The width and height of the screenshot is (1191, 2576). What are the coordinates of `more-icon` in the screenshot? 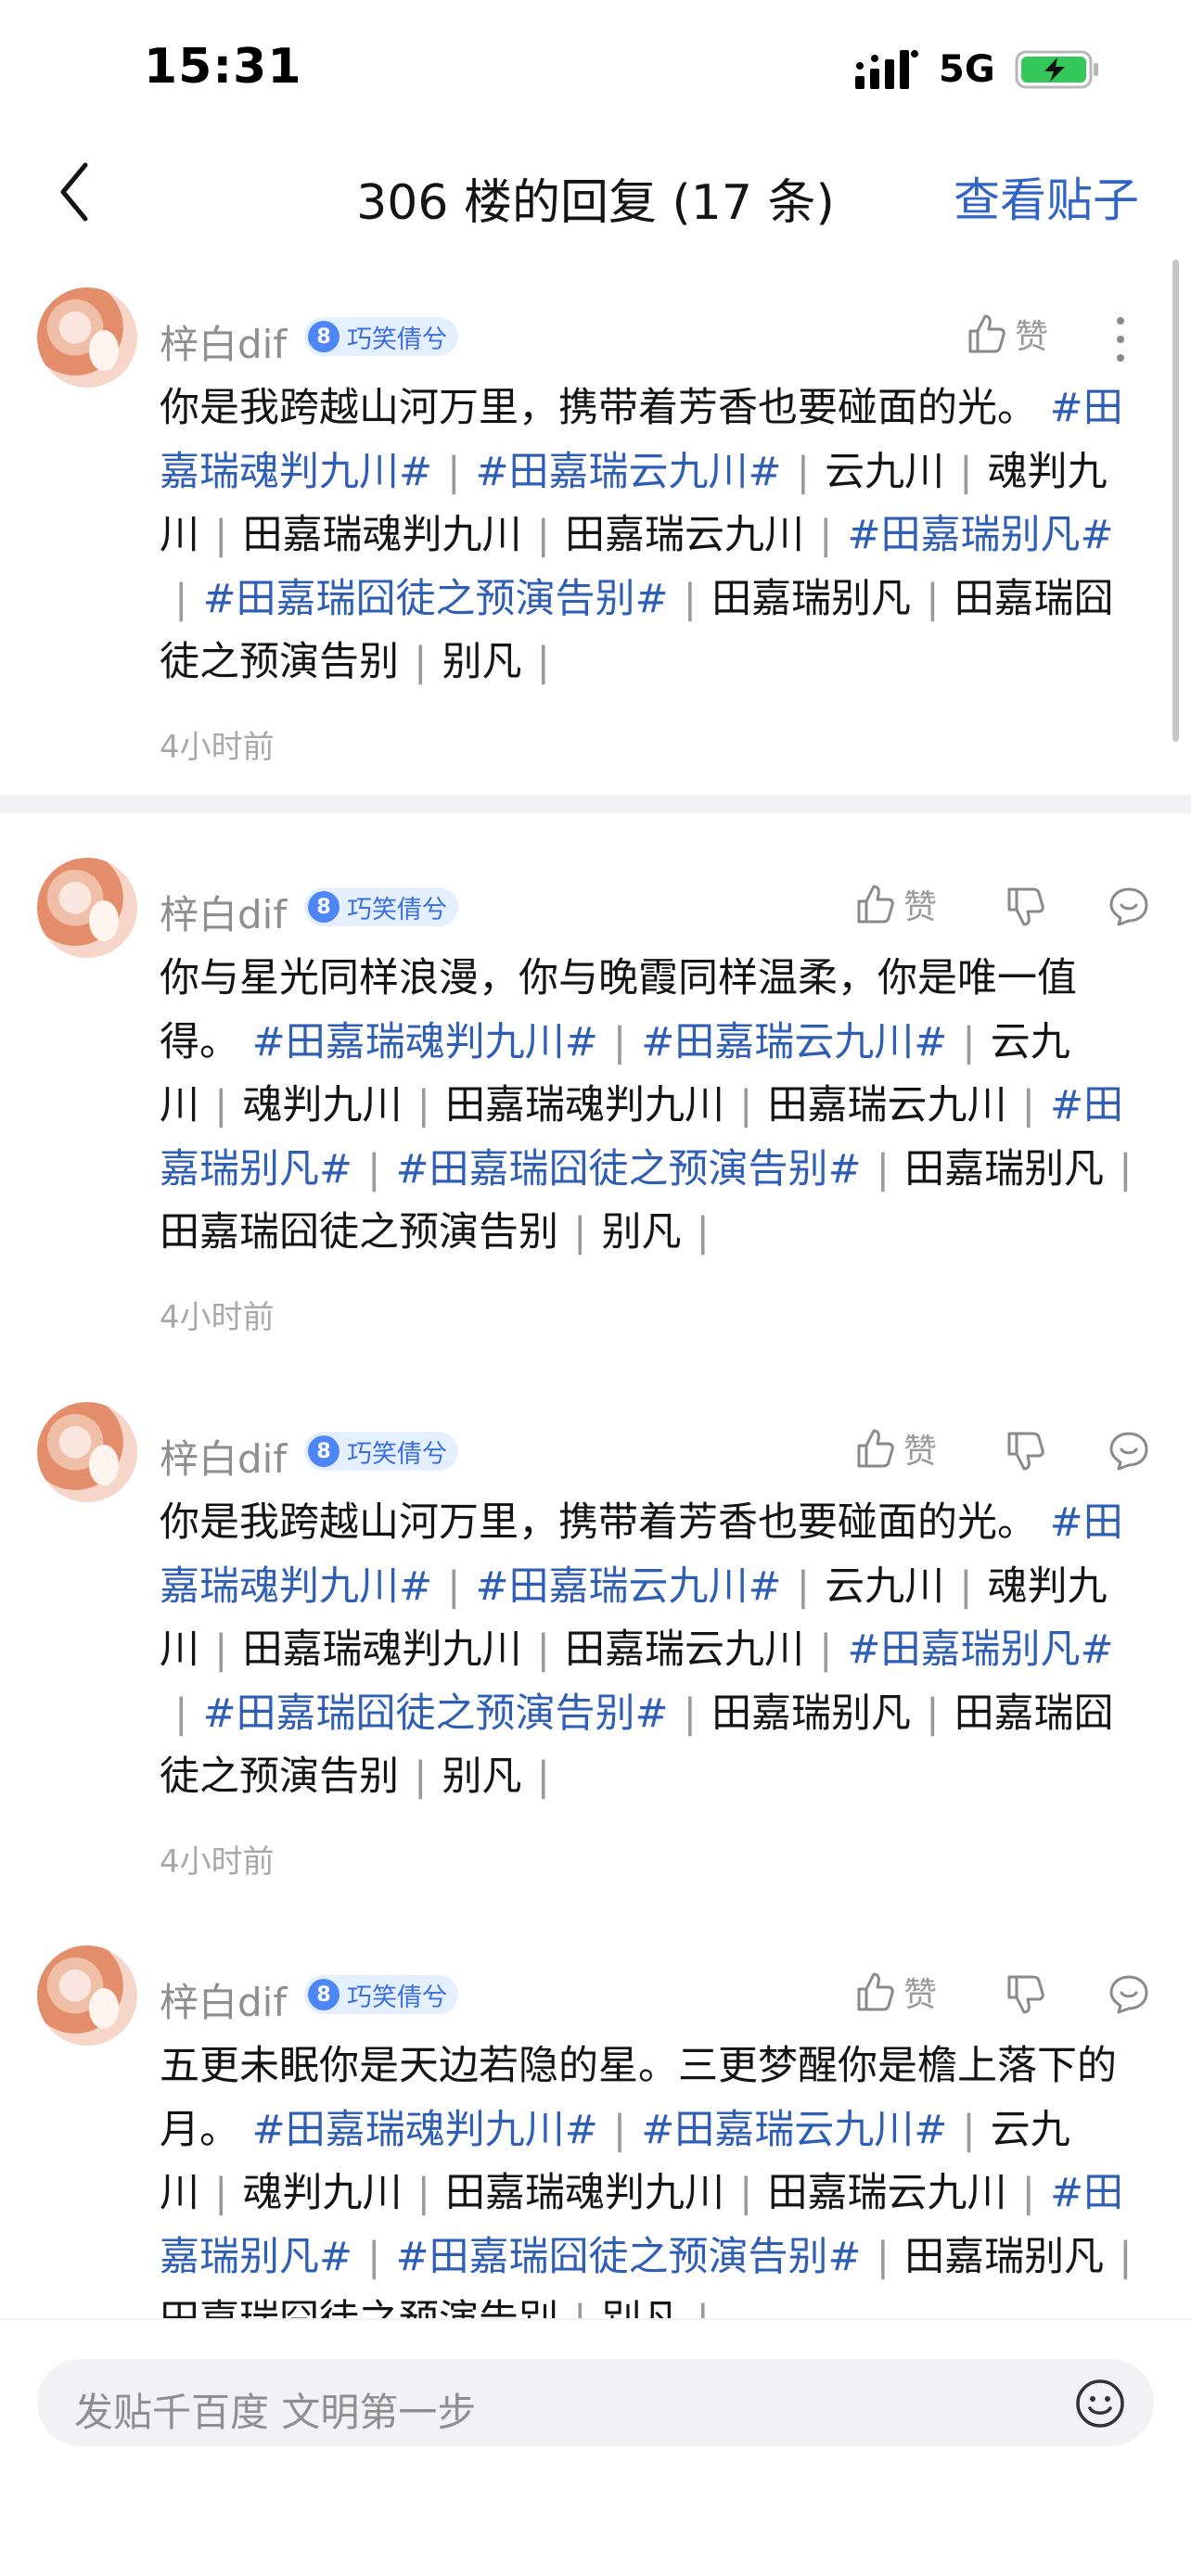 It's located at (1121, 339).